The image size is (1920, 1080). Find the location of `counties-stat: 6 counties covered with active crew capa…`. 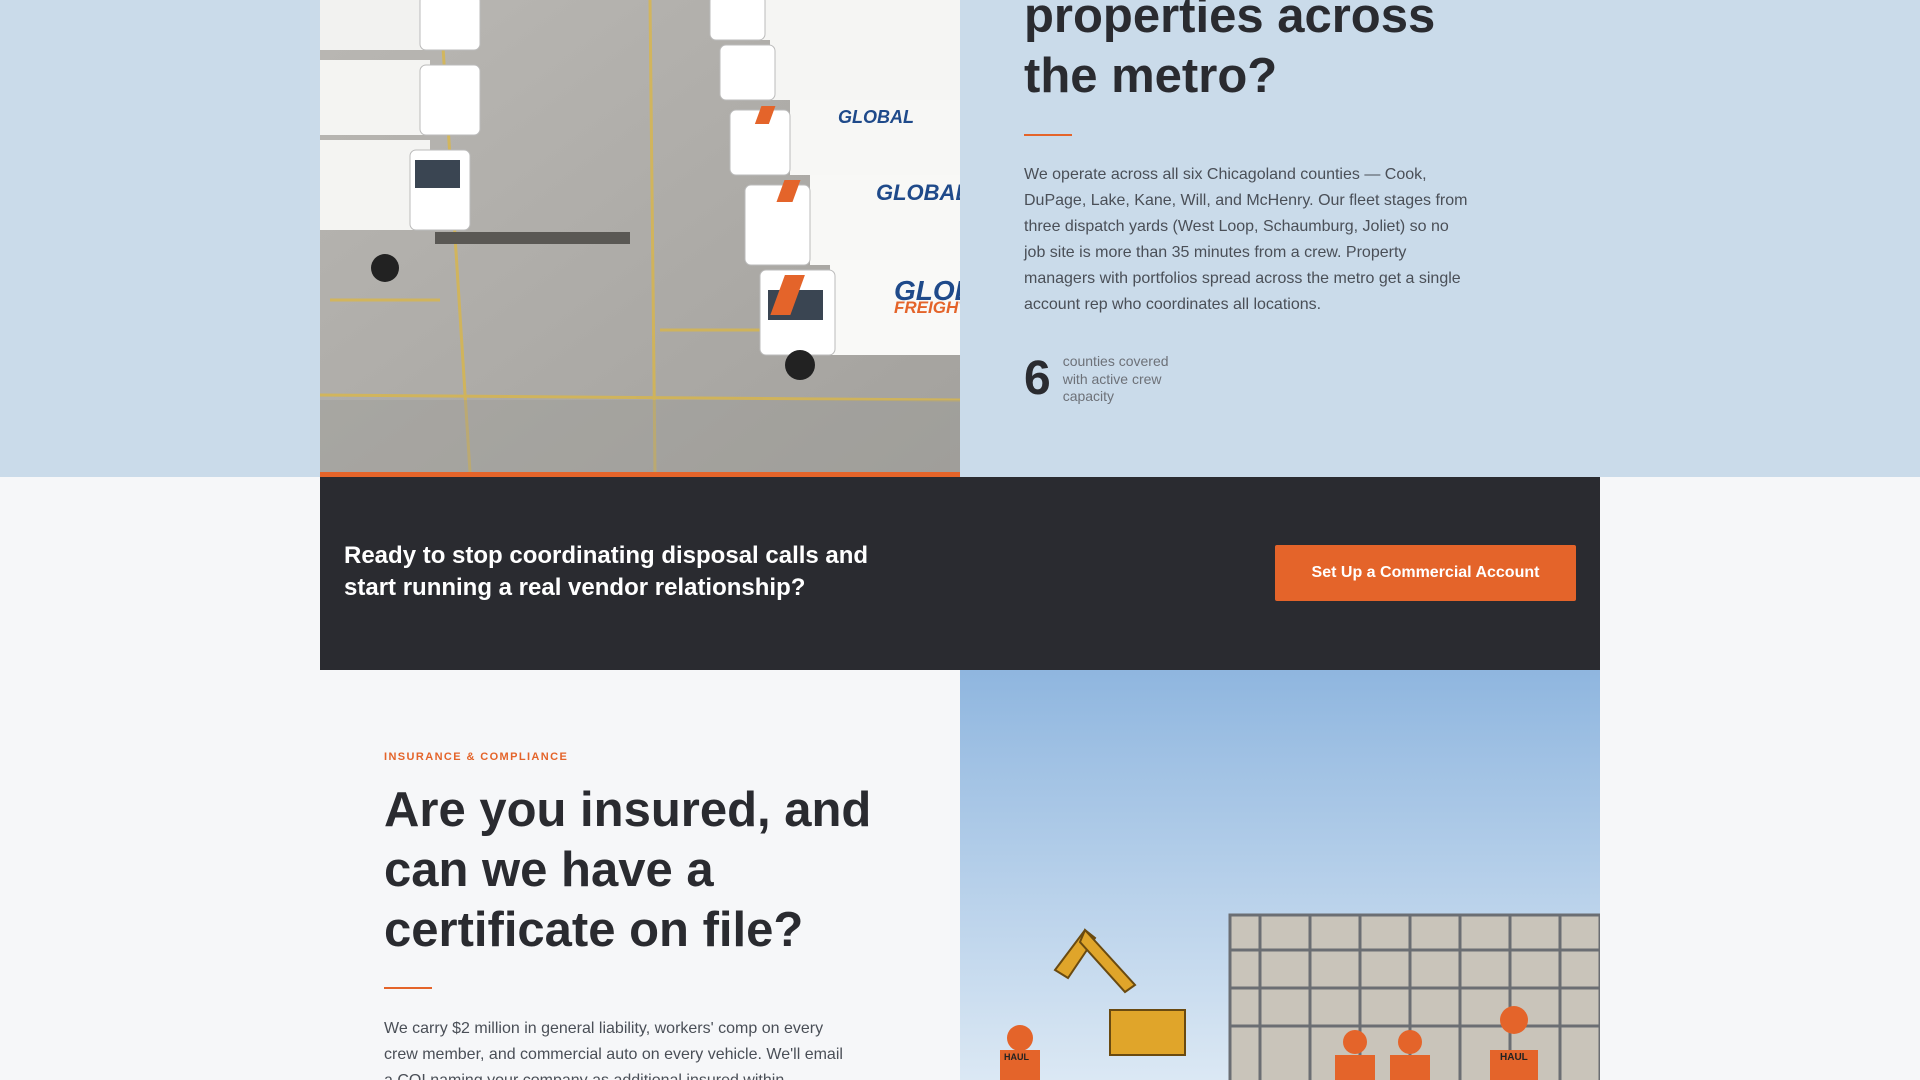

counties-stat: 6 counties covered with active crew capa… is located at coordinates (1264, 379).